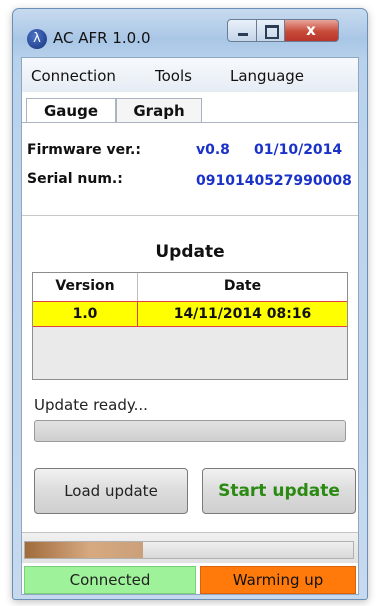 Image resolution: width=376 pixels, height=606 pixels. What do you see at coordinates (73, 76) in the screenshot?
I see `menu-connection: Connection` at bounding box center [73, 76].